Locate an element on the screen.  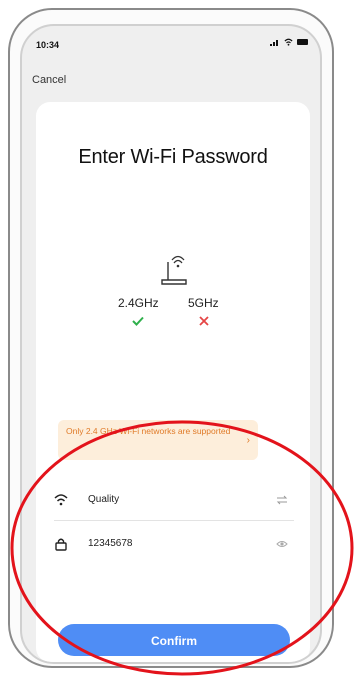
signal-icon is located at coordinates (274, 43).